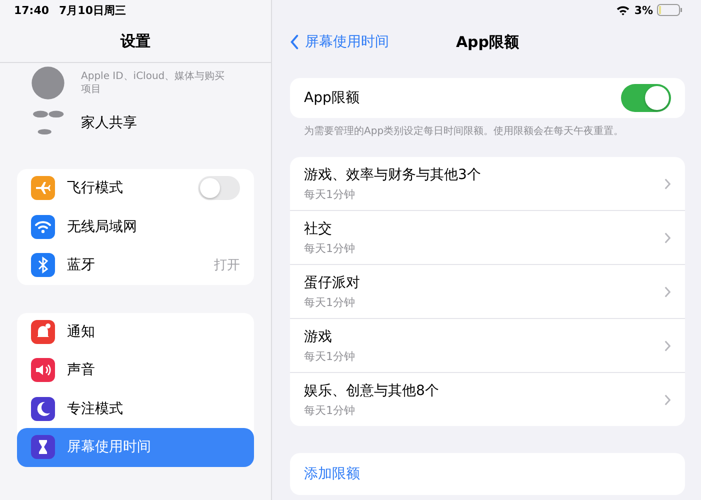  What do you see at coordinates (464, 131) in the screenshot?
I see `footnote-text: 为需要管理的App类别设定每日时间限额。使用限额会在每天午夜重置。` at bounding box center [464, 131].